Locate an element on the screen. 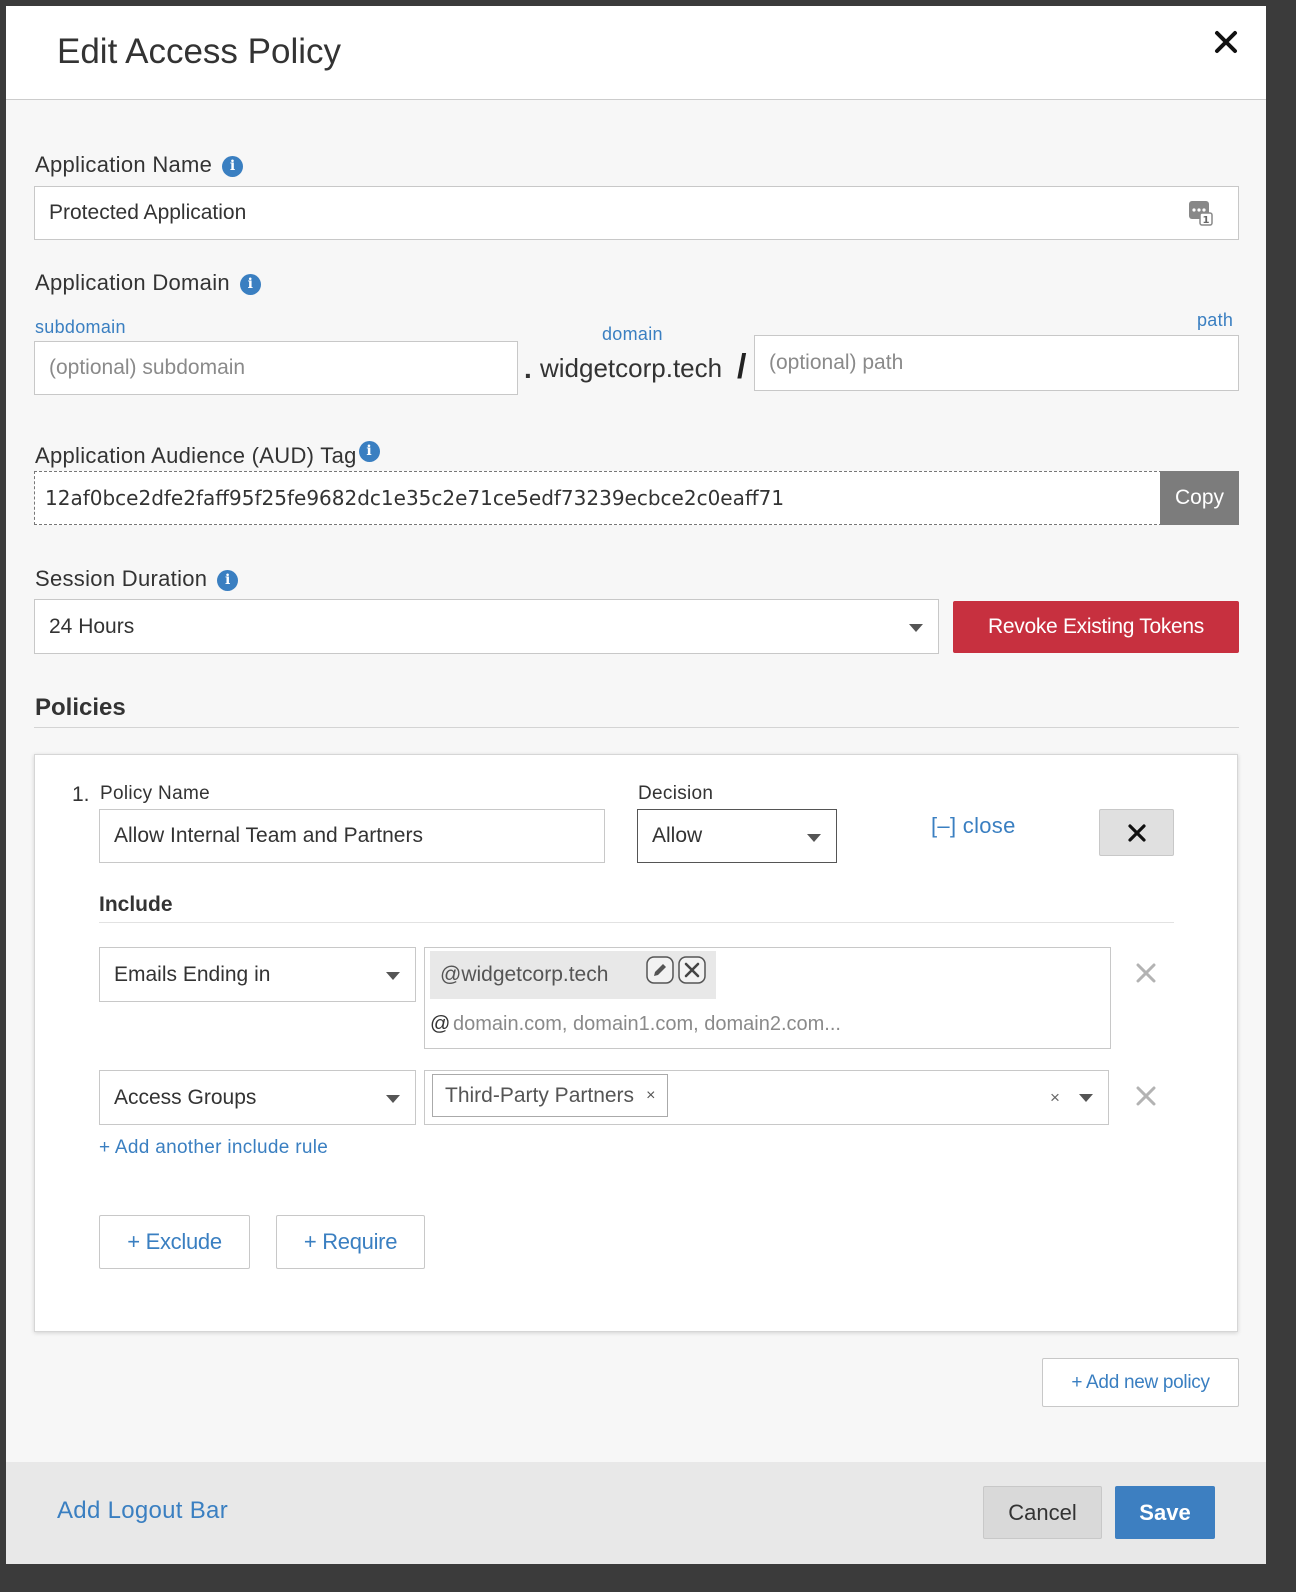 The image size is (1296, 1592). close-policy-link: [–] close is located at coordinates (973, 826).